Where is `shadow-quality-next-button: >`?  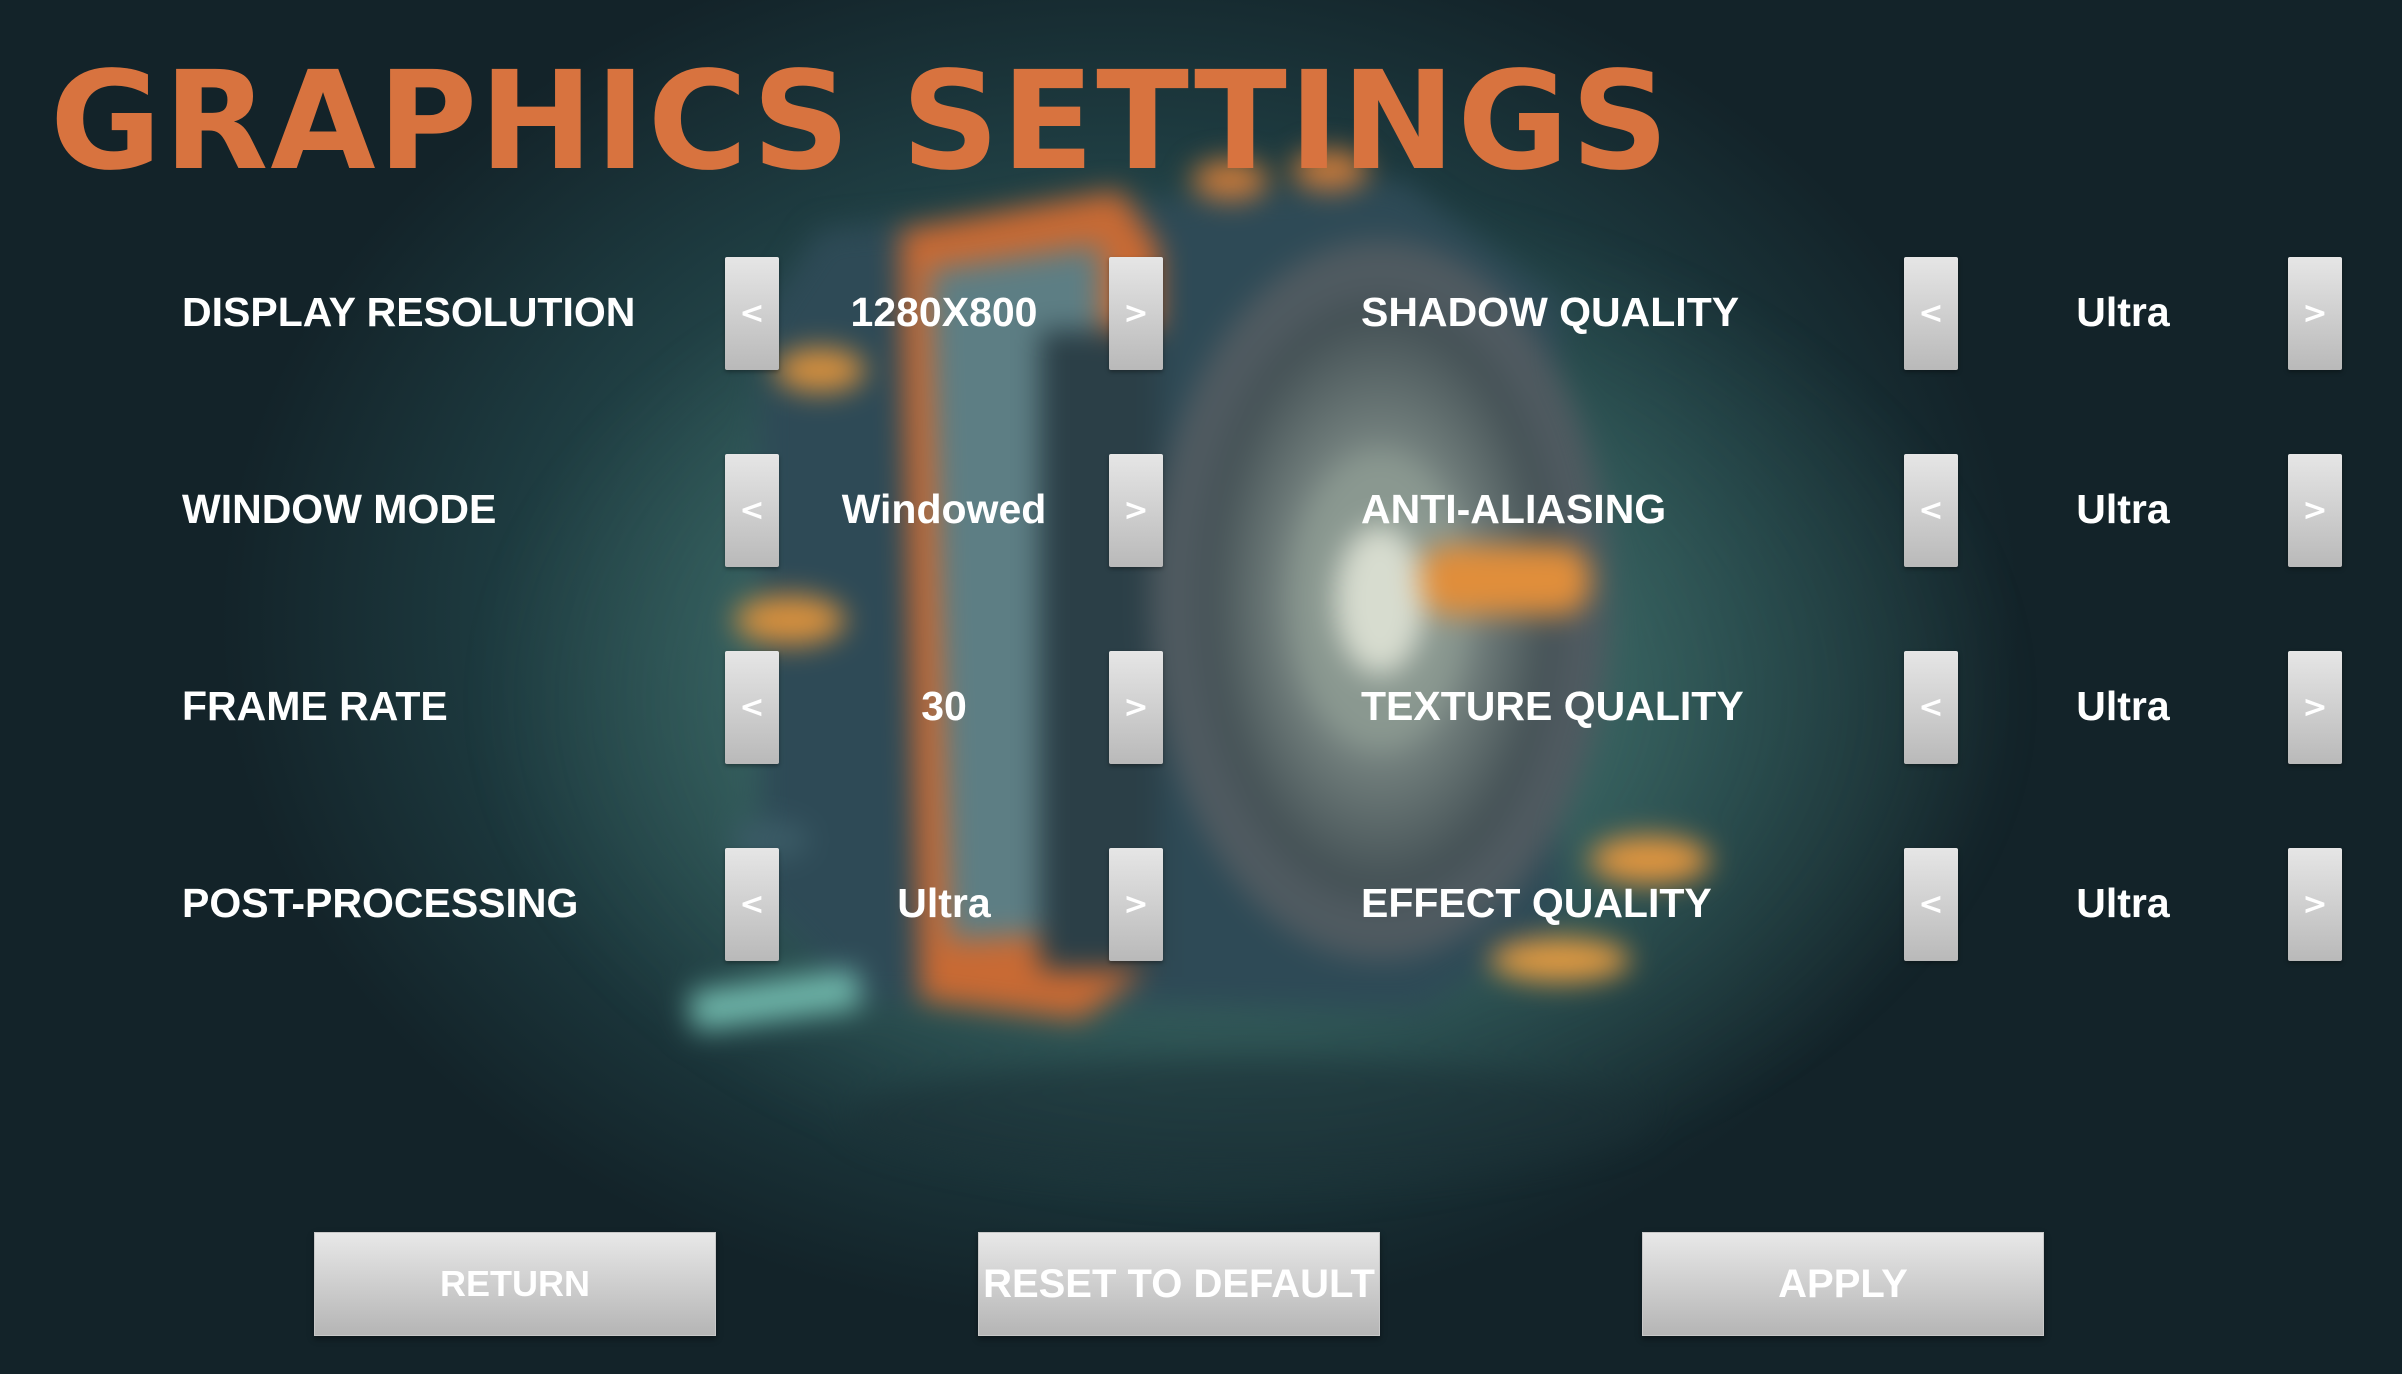
shadow-quality-next-button: > is located at coordinates (2315, 313).